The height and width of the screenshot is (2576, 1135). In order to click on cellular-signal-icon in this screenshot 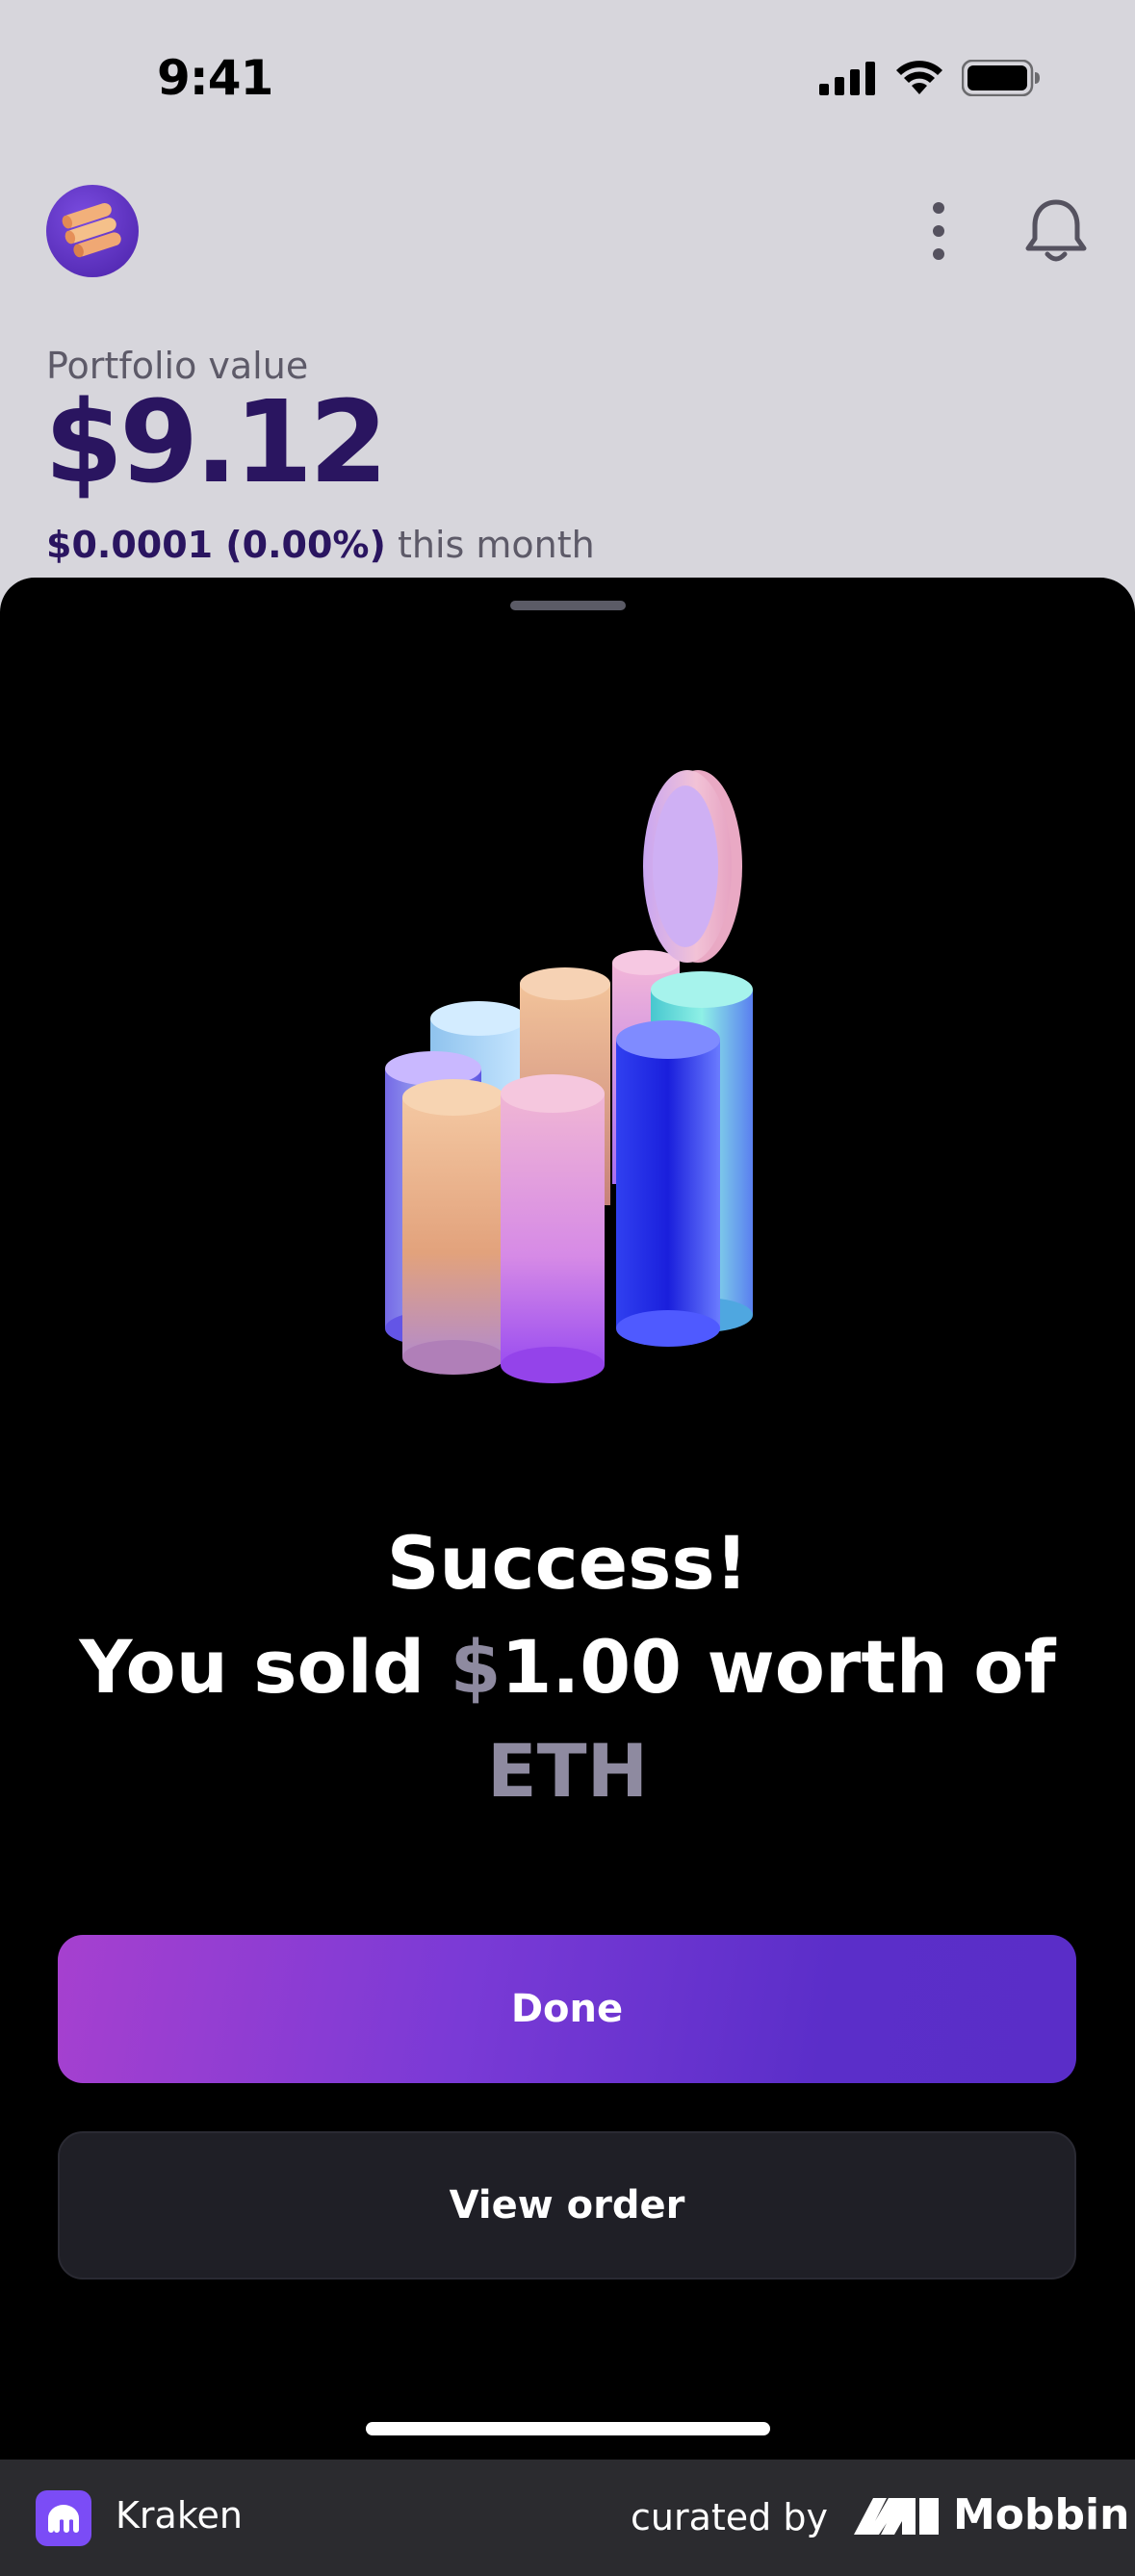, I will do `click(847, 78)`.